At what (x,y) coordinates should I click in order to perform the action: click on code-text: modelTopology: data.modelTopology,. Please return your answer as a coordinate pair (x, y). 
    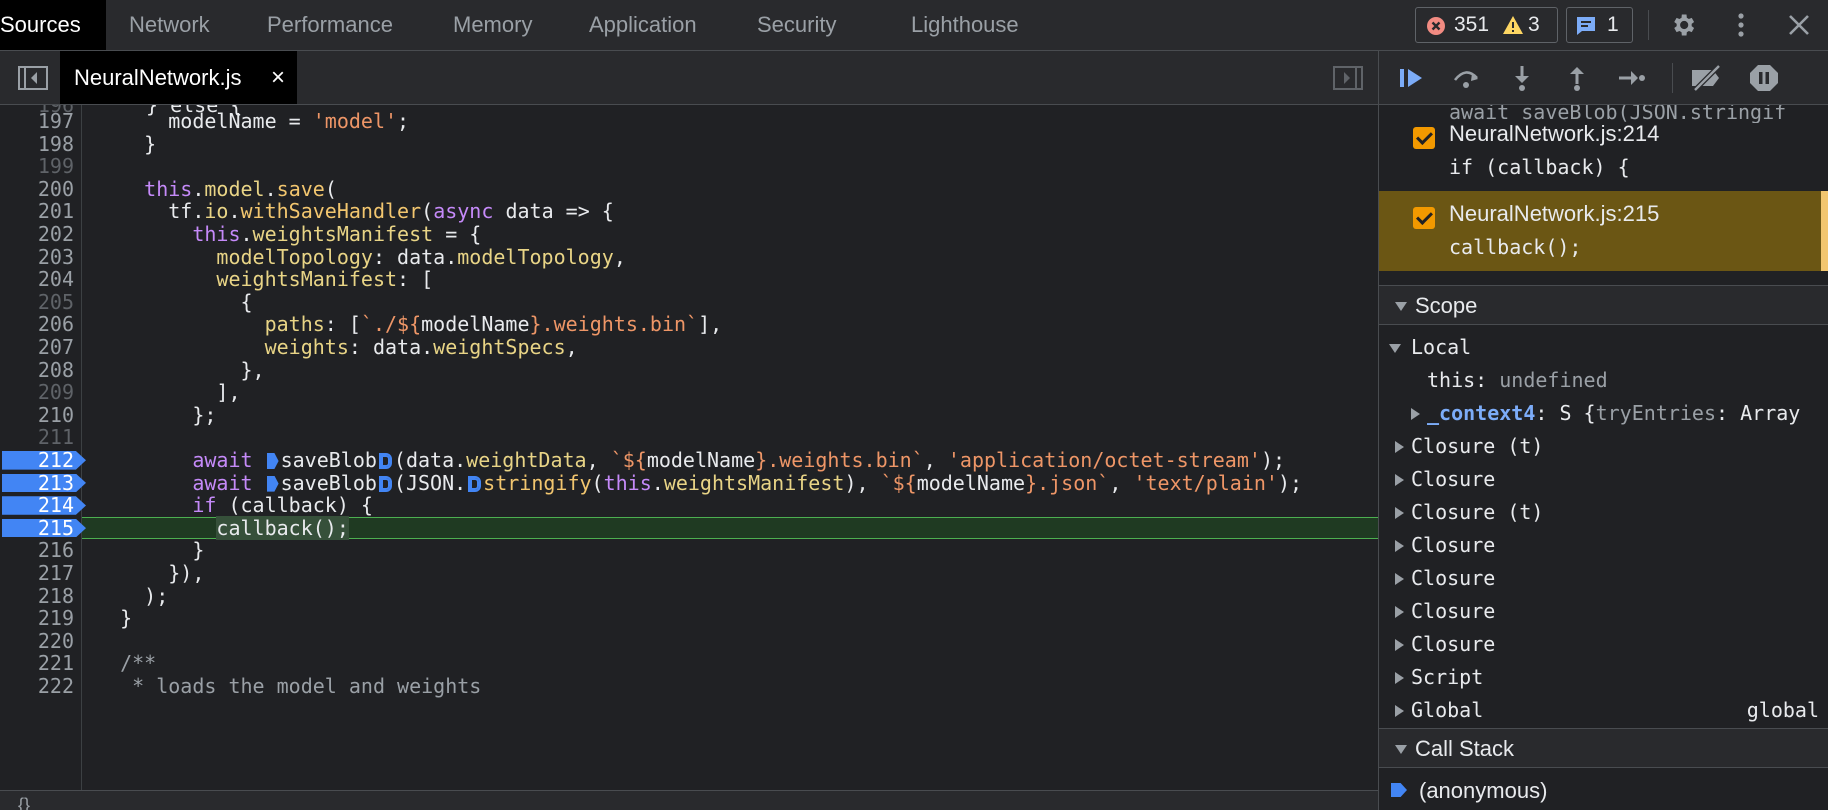
    Looking at the image, I should click on (421, 256).